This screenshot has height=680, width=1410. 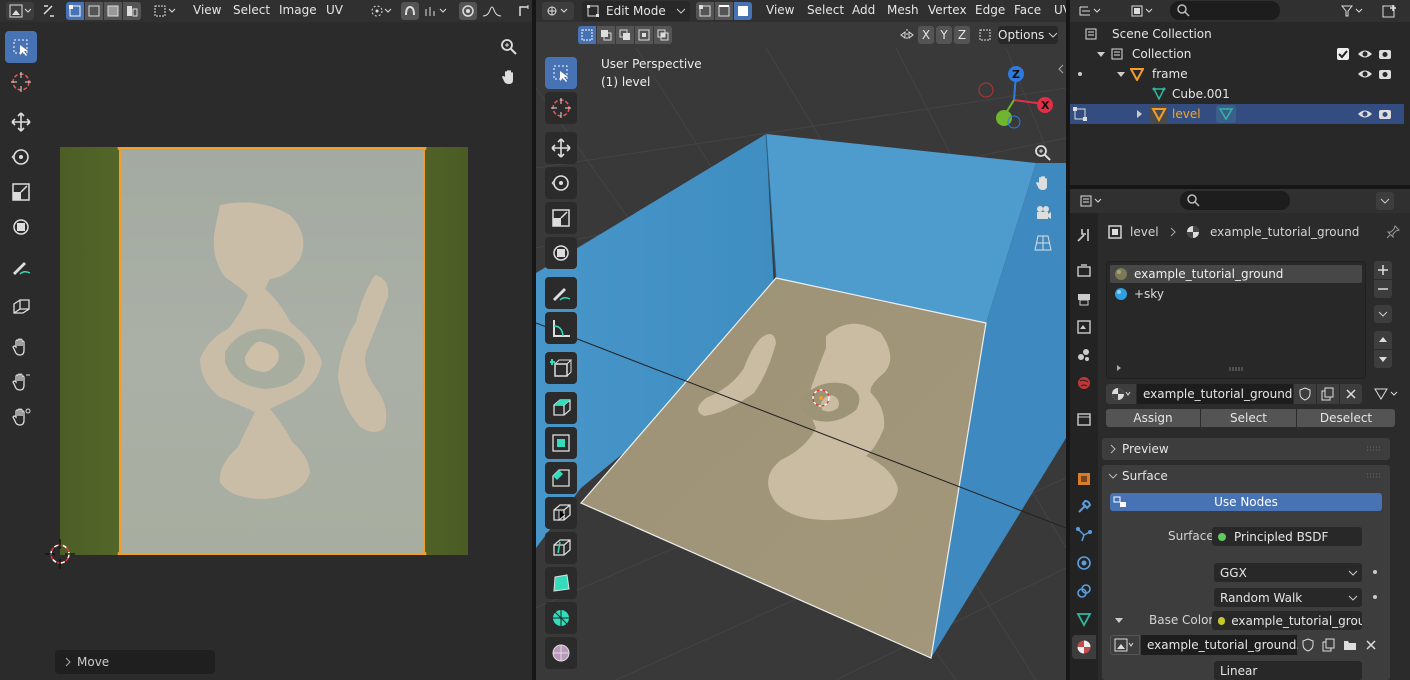 I want to click on open-image-icon, so click(x=1350, y=645).